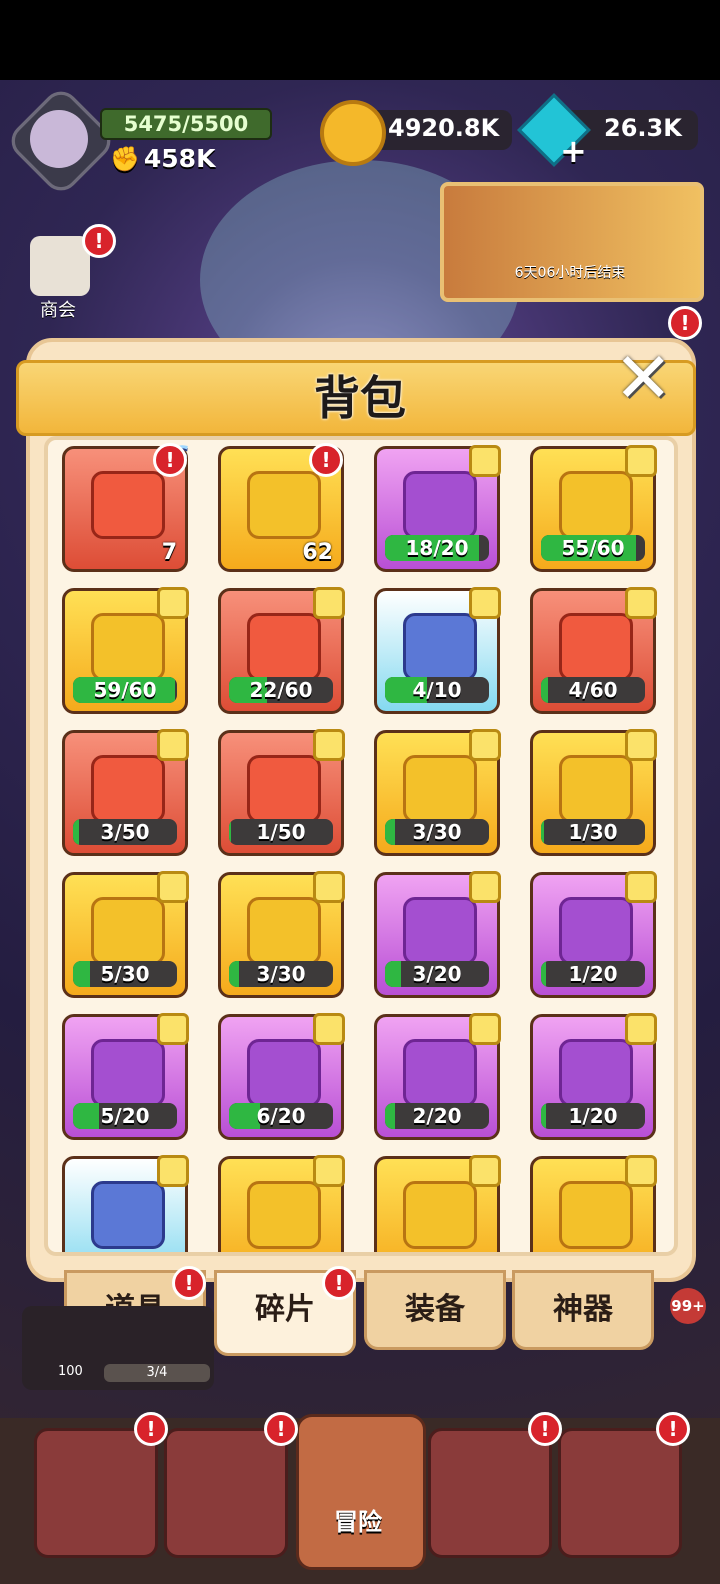 The image size is (720, 1584). I want to click on nav-target-button, so click(490, 1493).